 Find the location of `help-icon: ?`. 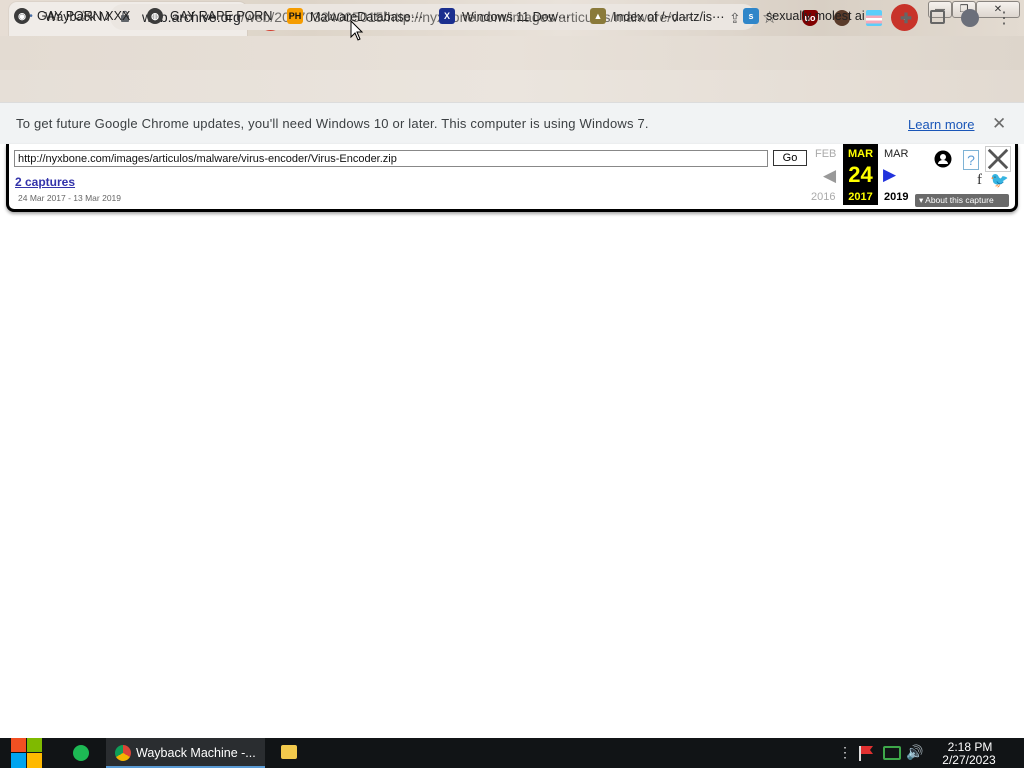

help-icon: ? is located at coordinates (971, 160).